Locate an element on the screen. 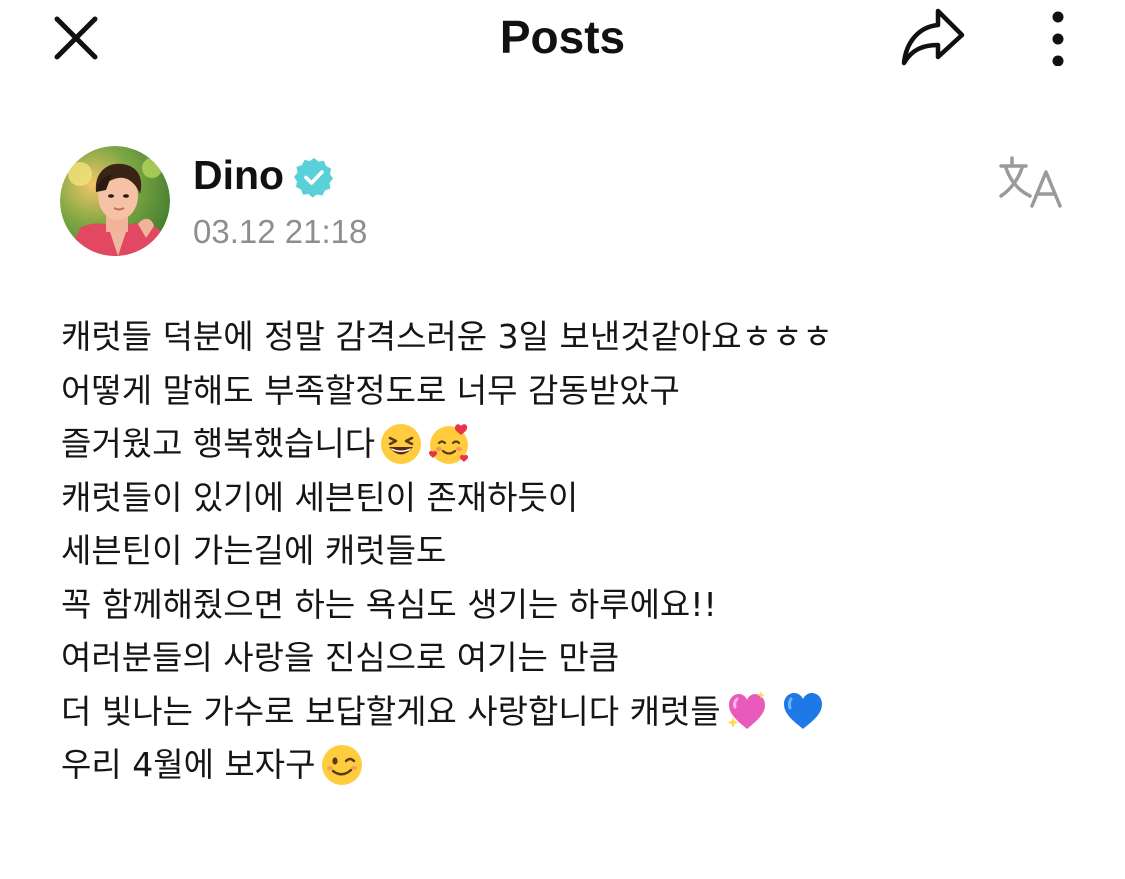  post-line-text: 캐럿들이 있기에 세븐틴이 존재하듯이 is located at coordinates (320, 497).